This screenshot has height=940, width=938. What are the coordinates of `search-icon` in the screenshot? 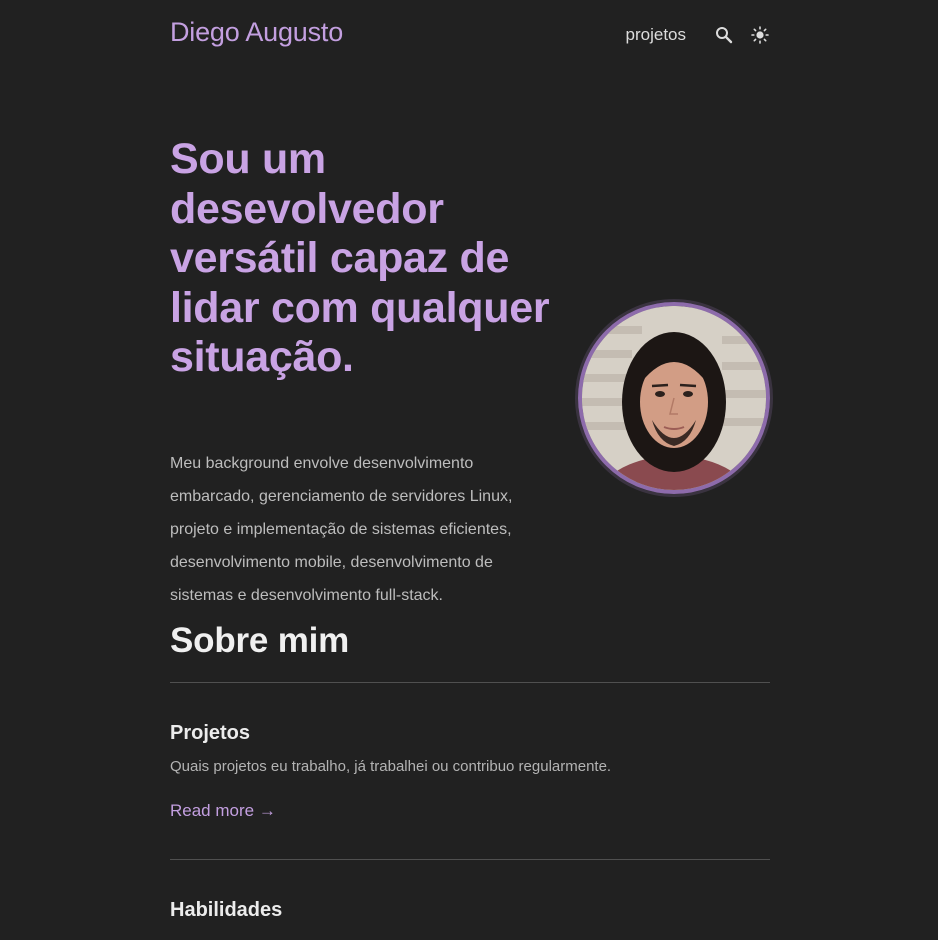 It's located at (724, 35).